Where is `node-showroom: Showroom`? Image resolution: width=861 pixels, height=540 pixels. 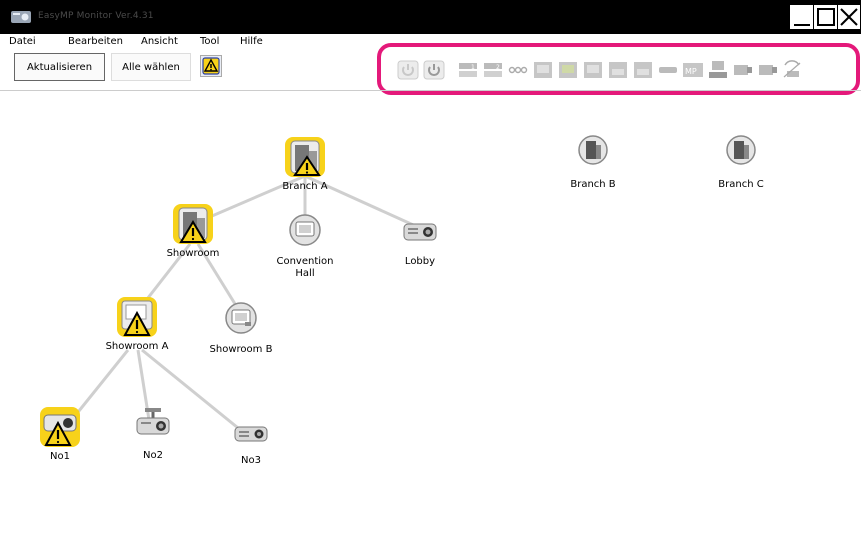 node-showroom: Showroom is located at coordinates (193, 231).